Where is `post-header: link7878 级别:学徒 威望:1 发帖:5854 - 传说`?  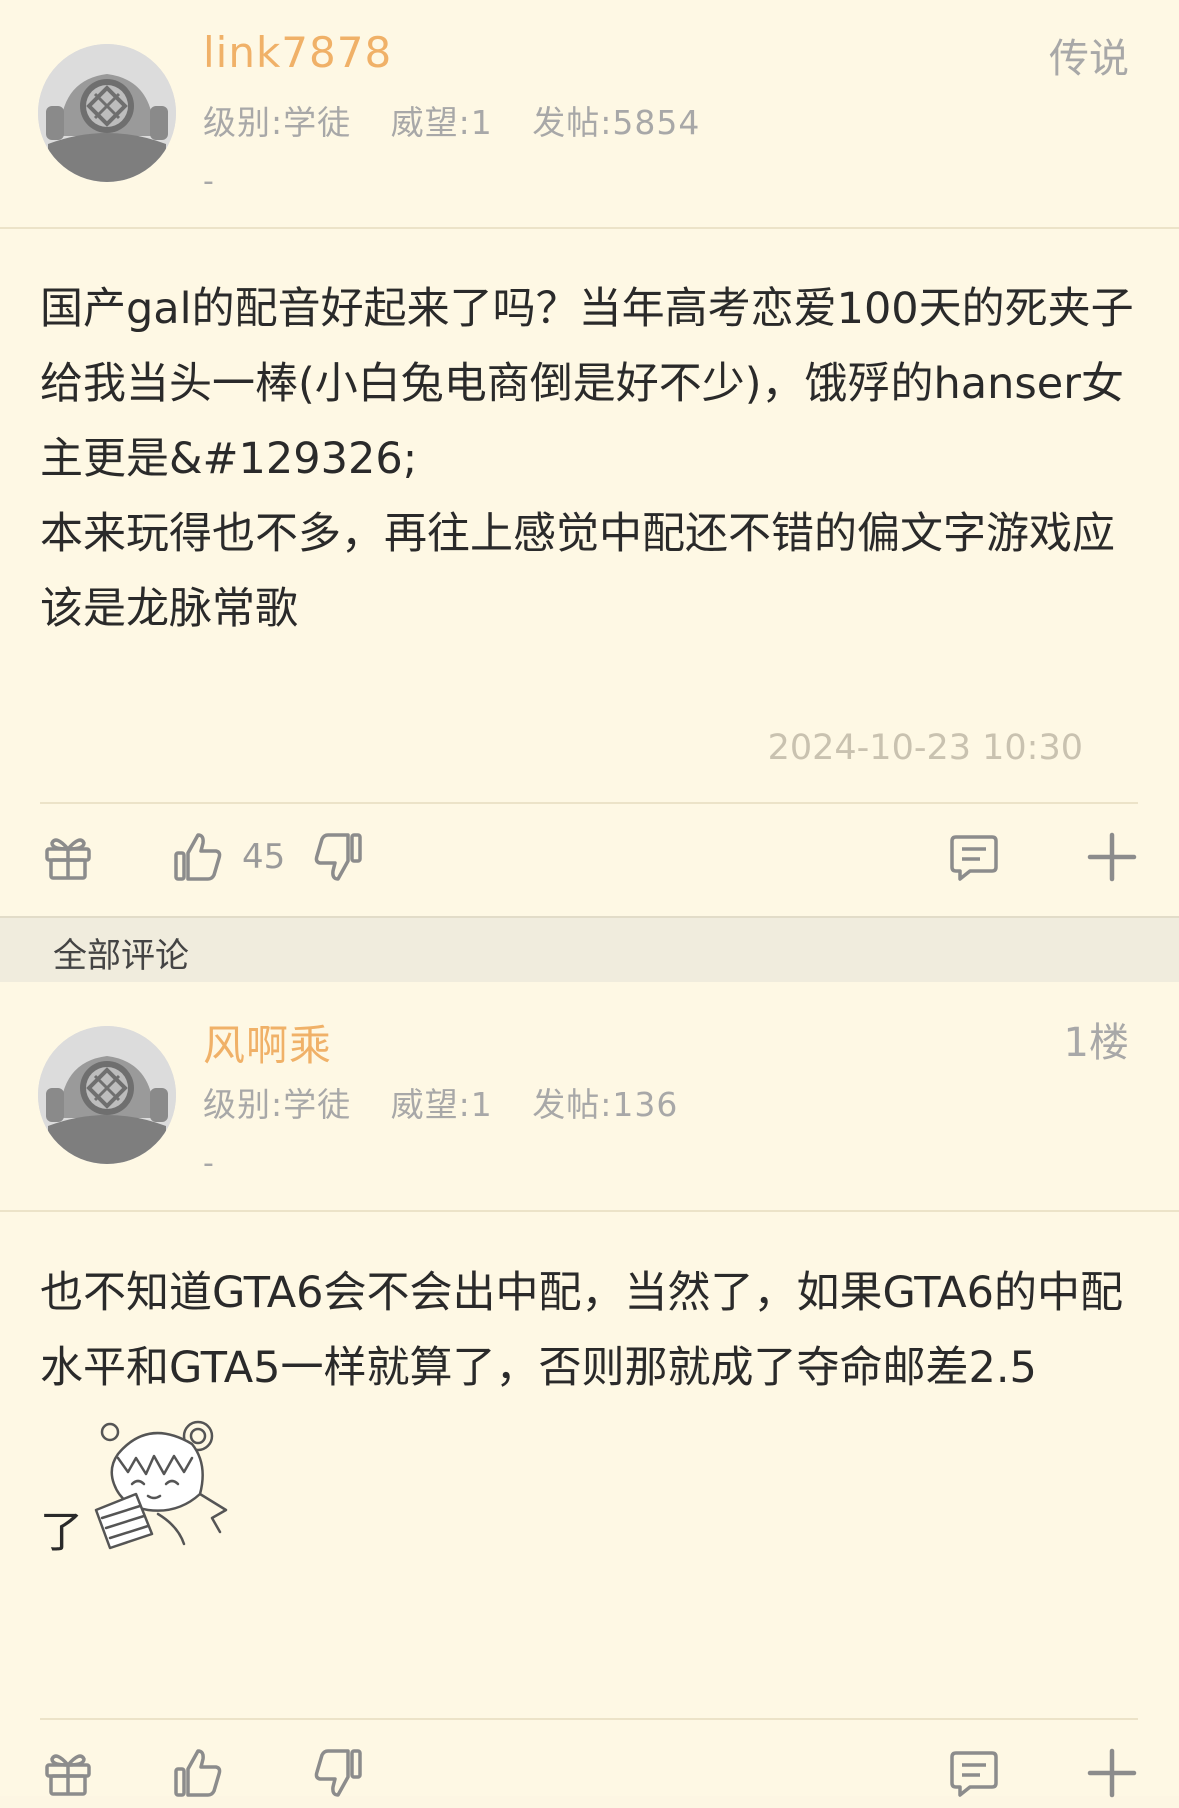
post-header: link7878 级别:学徒 威望:1 发帖:5854 - 传说 is located at coordinates (589, 114).